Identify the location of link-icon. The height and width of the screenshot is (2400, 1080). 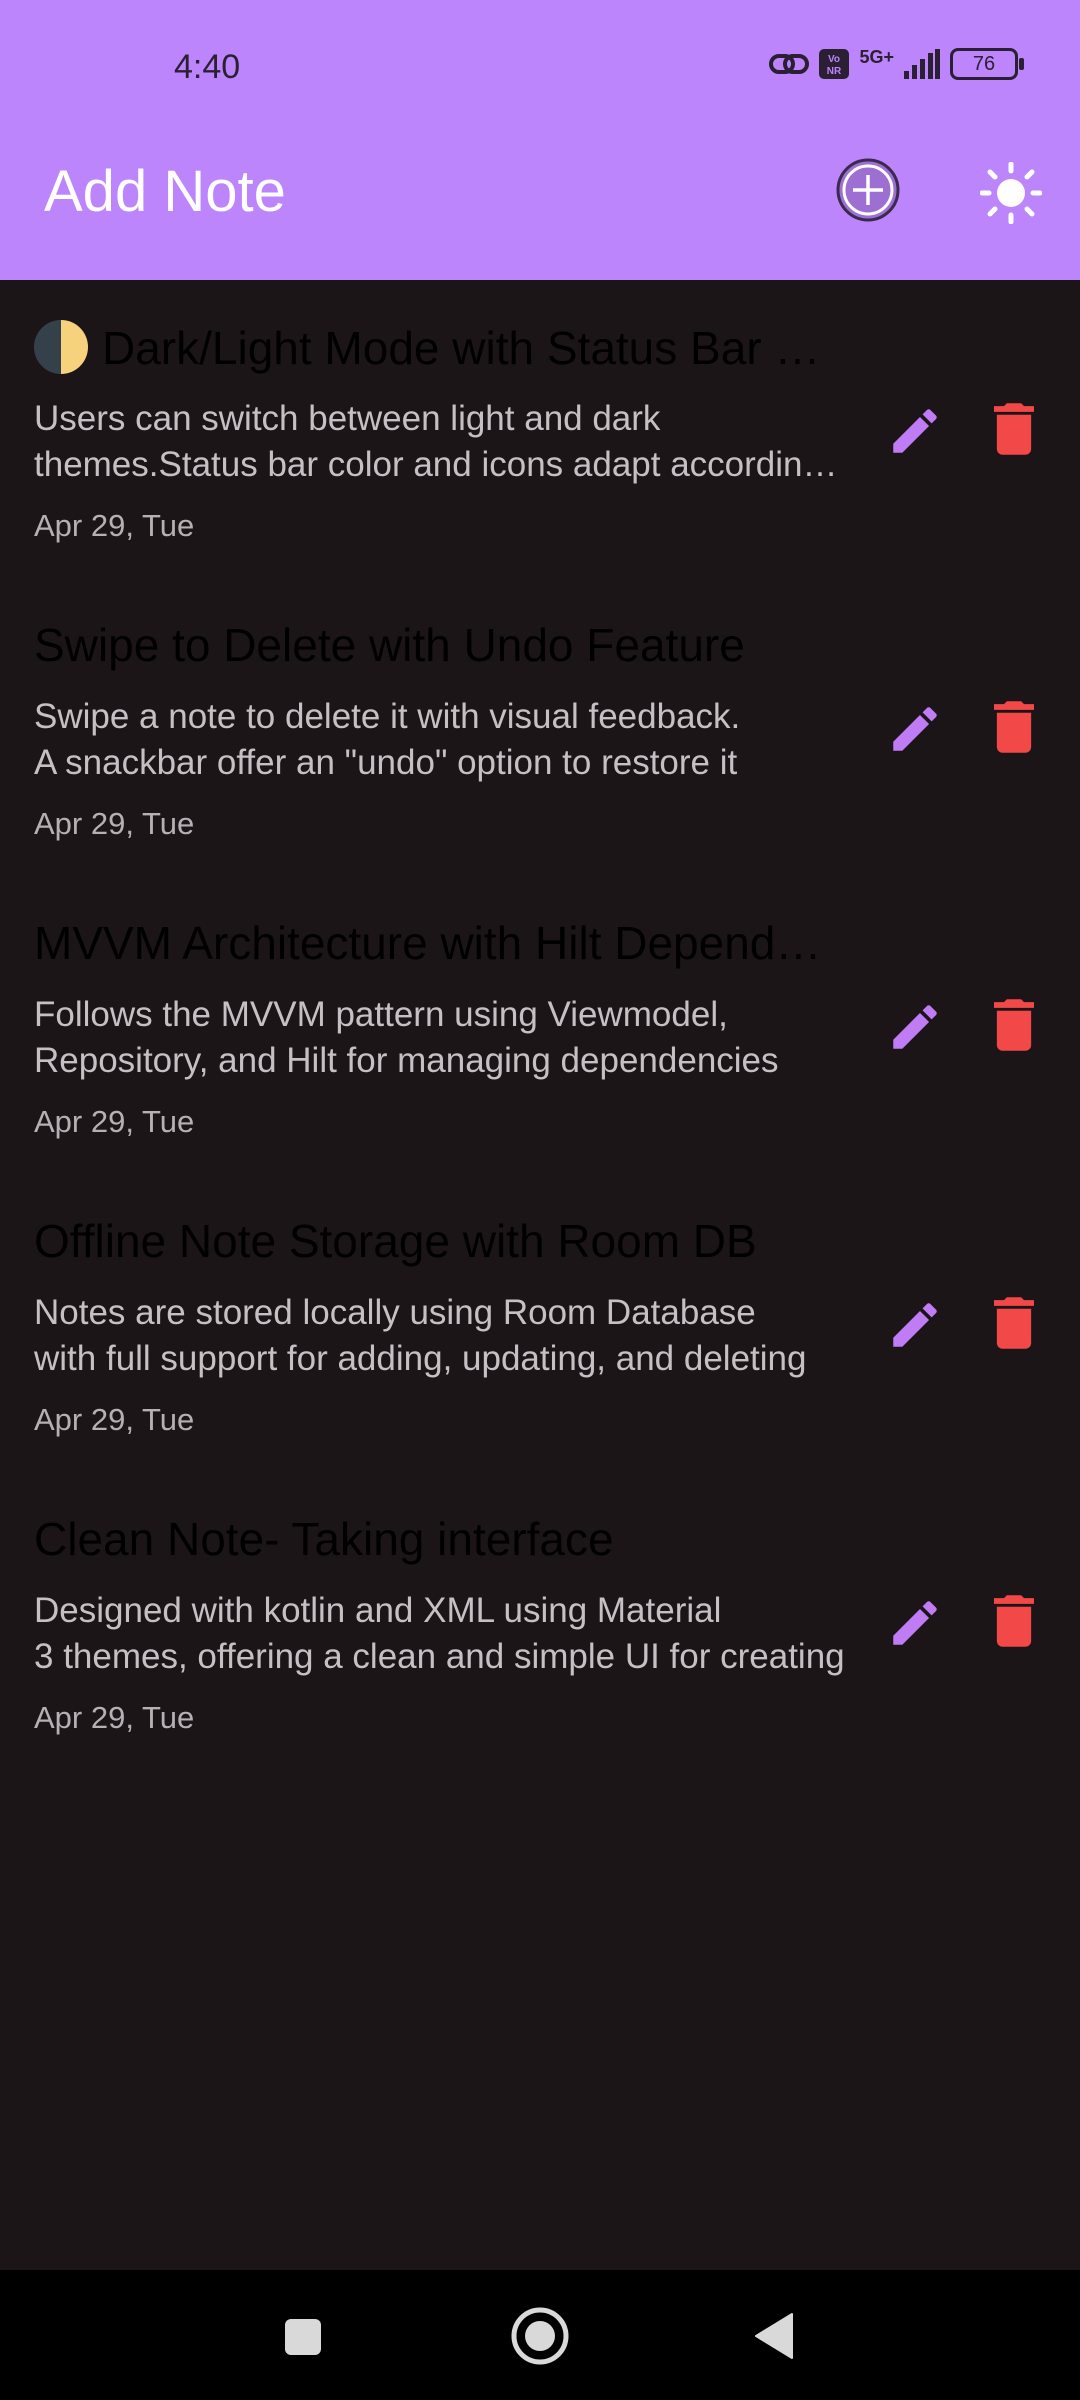
(789, 64).